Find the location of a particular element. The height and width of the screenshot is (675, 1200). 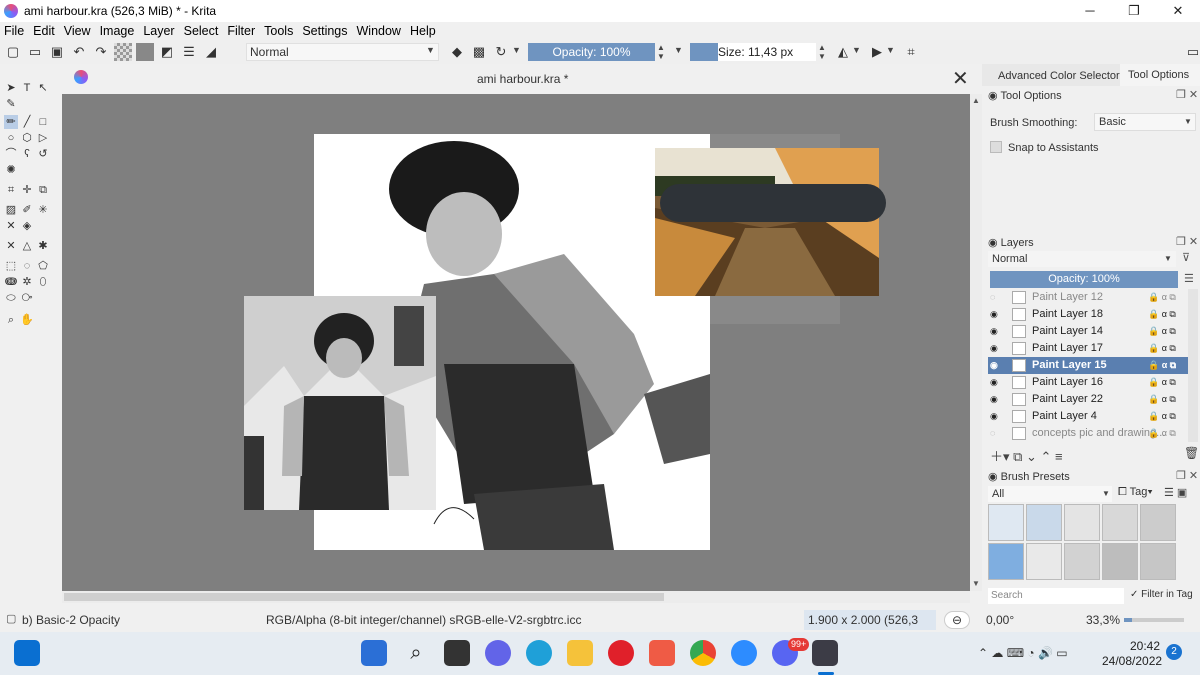

layer-row: ◉ Paint Layer 16 🔒 α ⧉ is located at coordinates (1088, 382).